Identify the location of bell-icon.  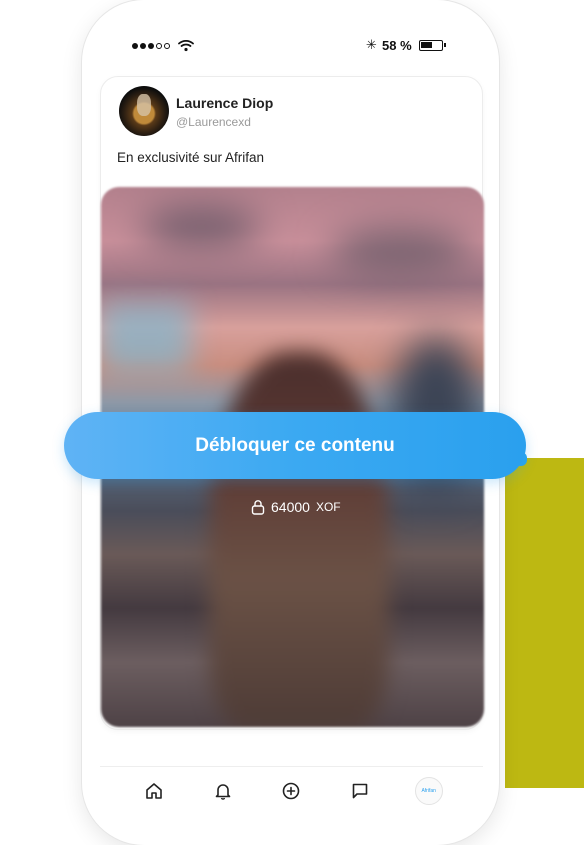
(223, 791).